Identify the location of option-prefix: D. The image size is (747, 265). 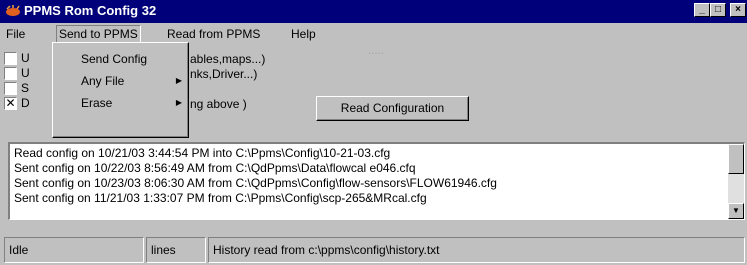
(25, 103).